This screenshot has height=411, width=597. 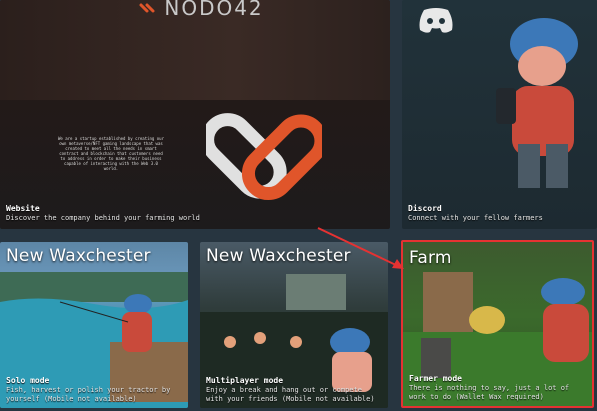 What do you see at coordinates (537, 103) in the screenshot?
I see `farmer-character-image` at bounding box center [537, 103].